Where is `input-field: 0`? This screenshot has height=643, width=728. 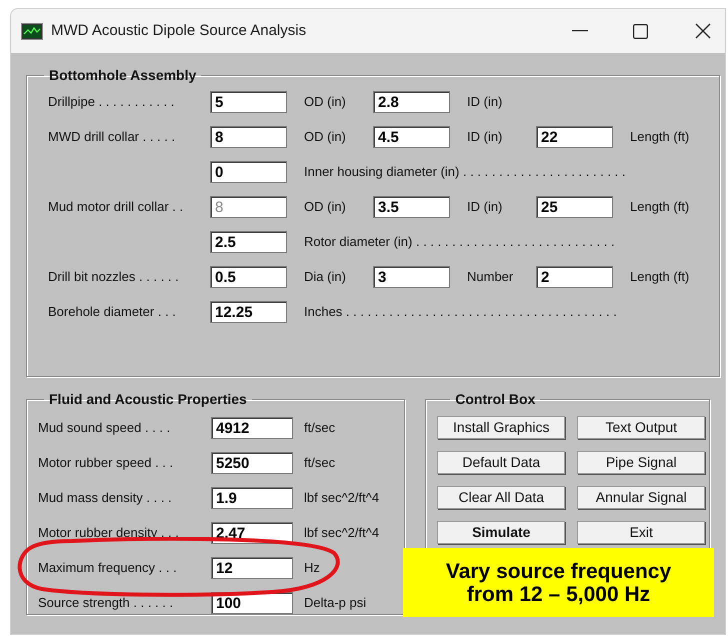
input-field: 0 is located at coordinates (248, 171).